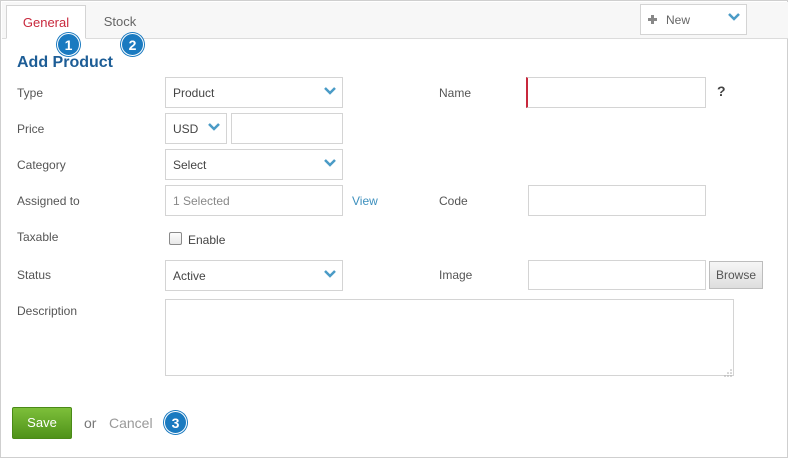 This screenshot has height=458, width=788. What do you see at coordinates (46, 22) in the screenshot?
I see `tab-general-label: General` at bounding box center [46, 22].